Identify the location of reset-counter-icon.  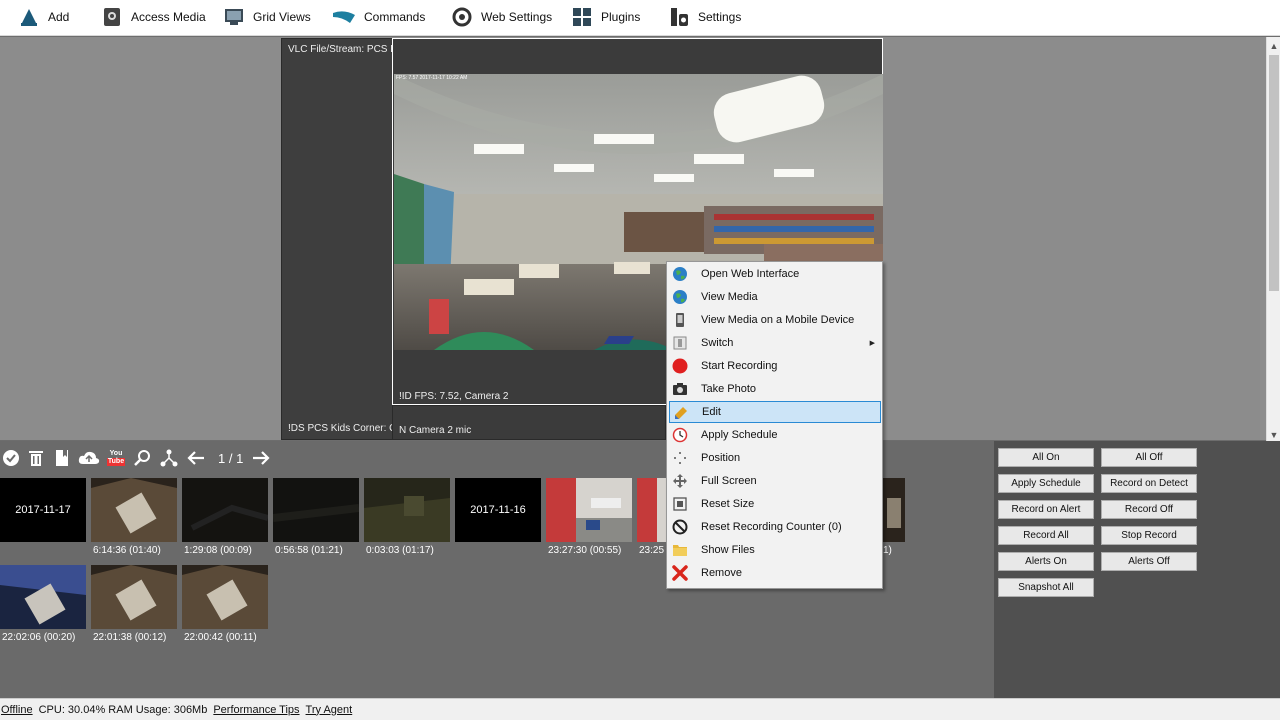
(680, 527).